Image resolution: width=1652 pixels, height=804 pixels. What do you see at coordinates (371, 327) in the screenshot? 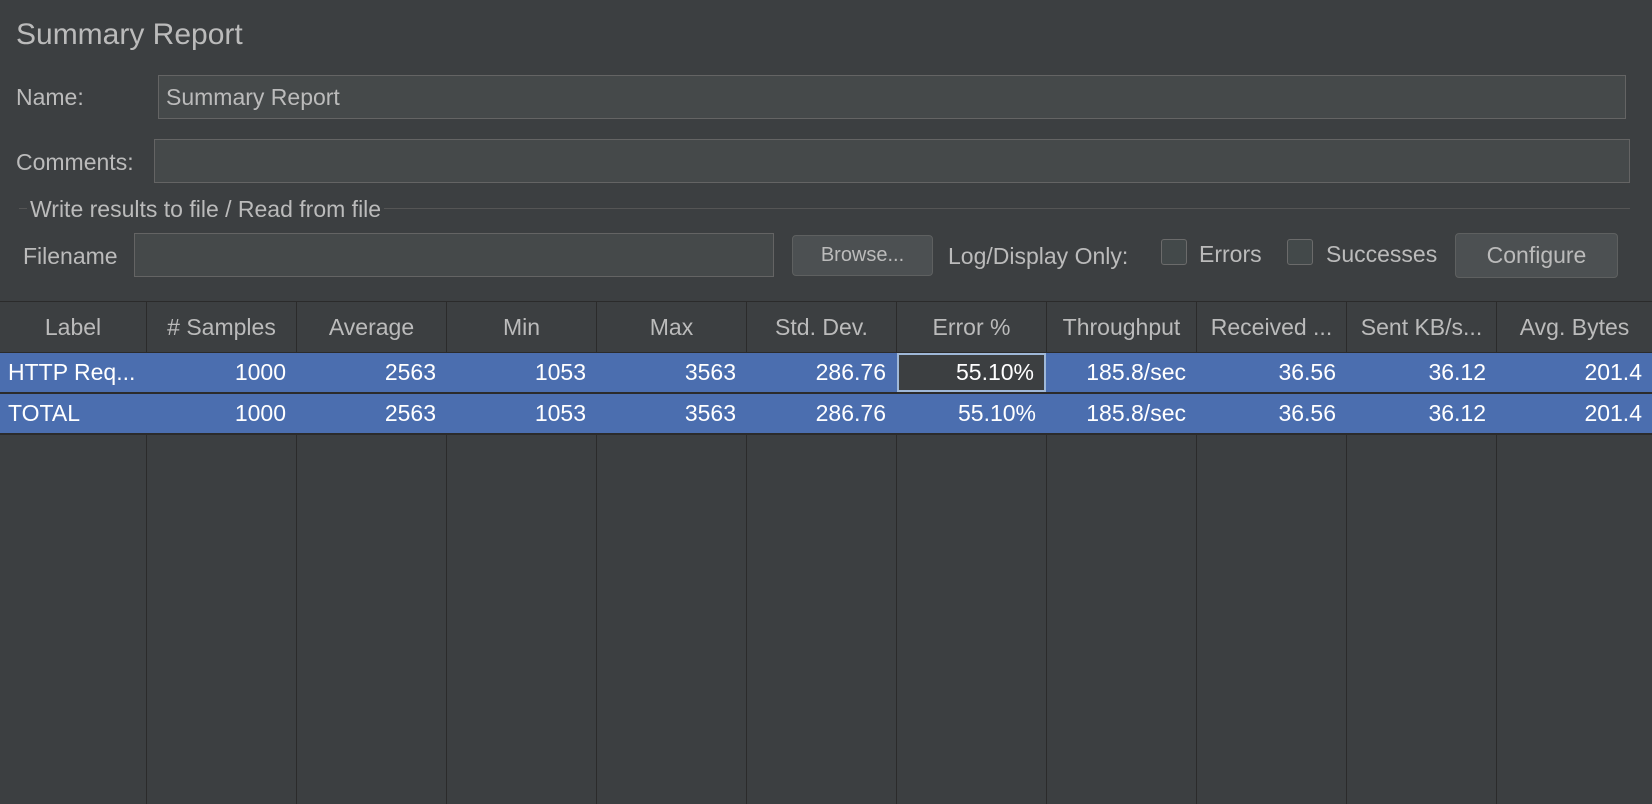
I see `column-header-average: Average` at bounding box center [371, 327].